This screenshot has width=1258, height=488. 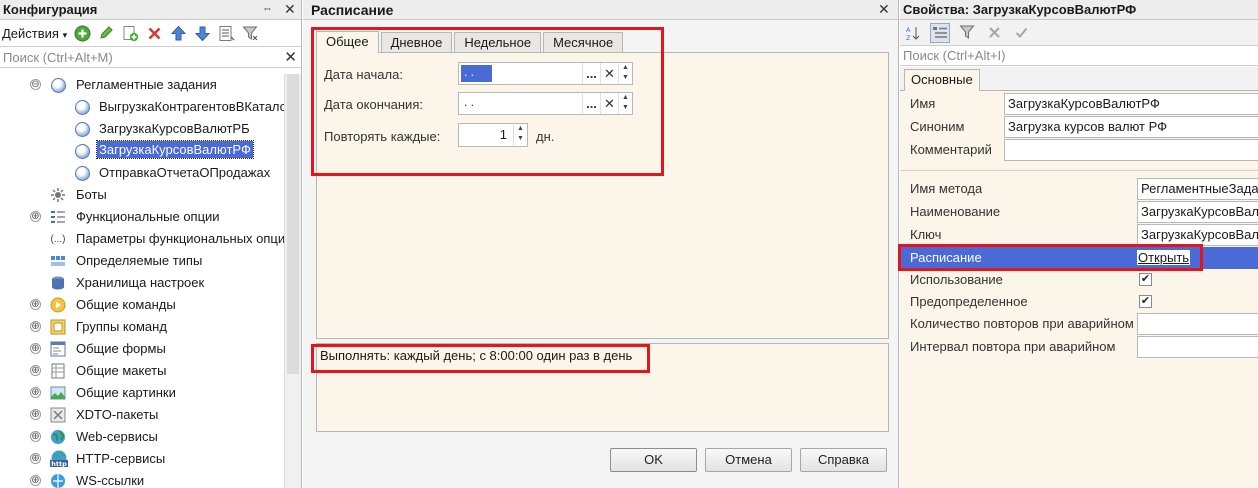 I want to click on start-date-field: . . ... ✕ ▲ ▼, so click(x=545, y=73).